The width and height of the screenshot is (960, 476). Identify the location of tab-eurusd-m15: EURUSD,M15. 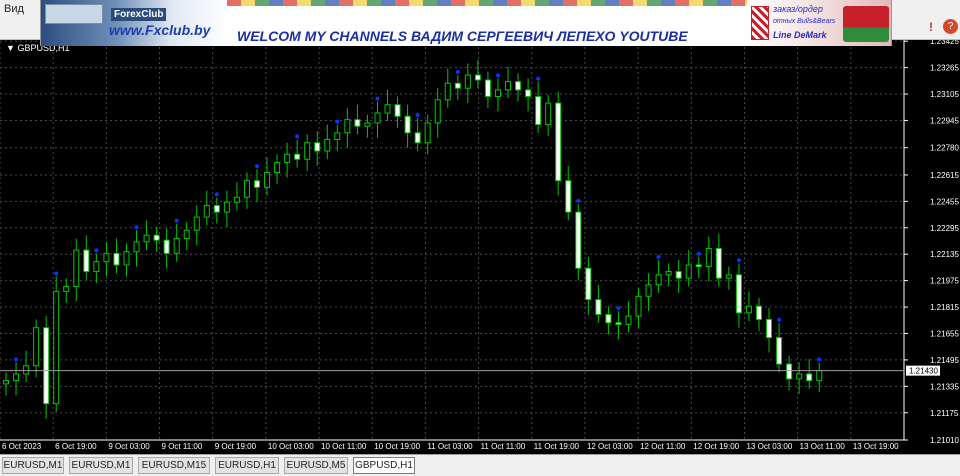
(174, 465).